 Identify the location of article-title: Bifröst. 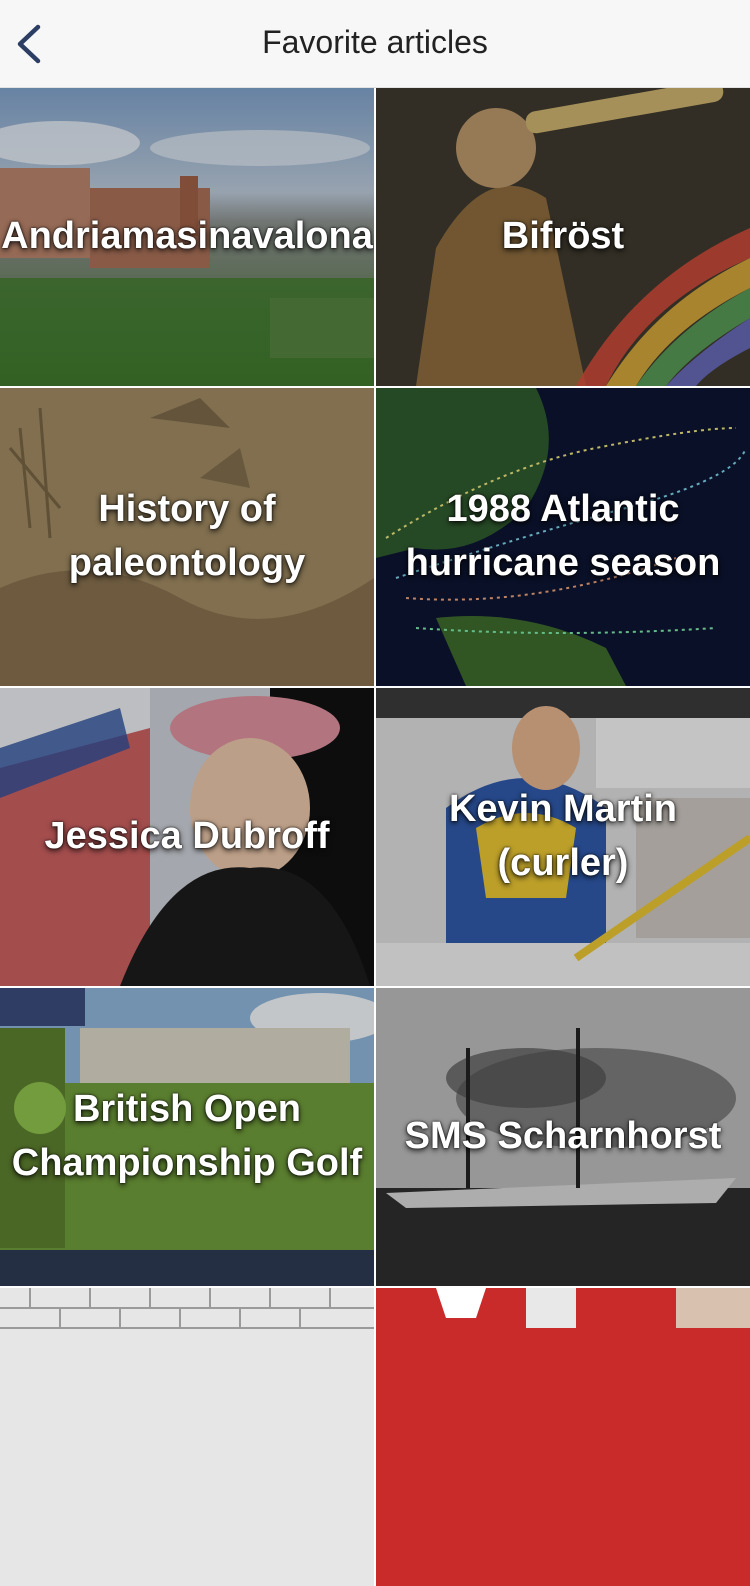
(563, 236).